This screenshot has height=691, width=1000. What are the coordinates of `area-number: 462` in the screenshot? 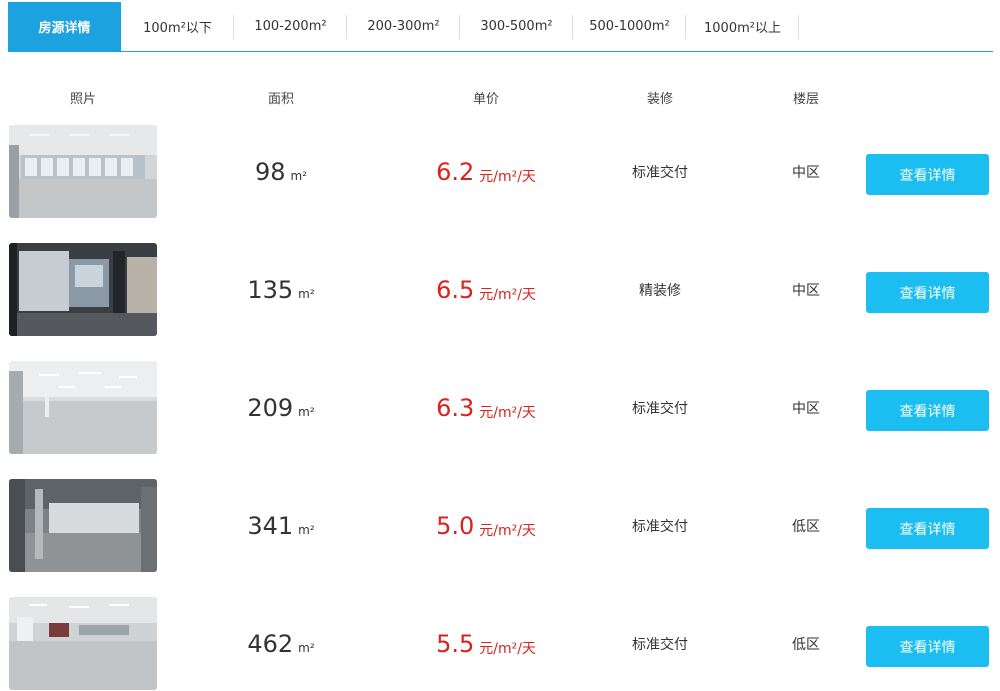 It's located at (270, 644).